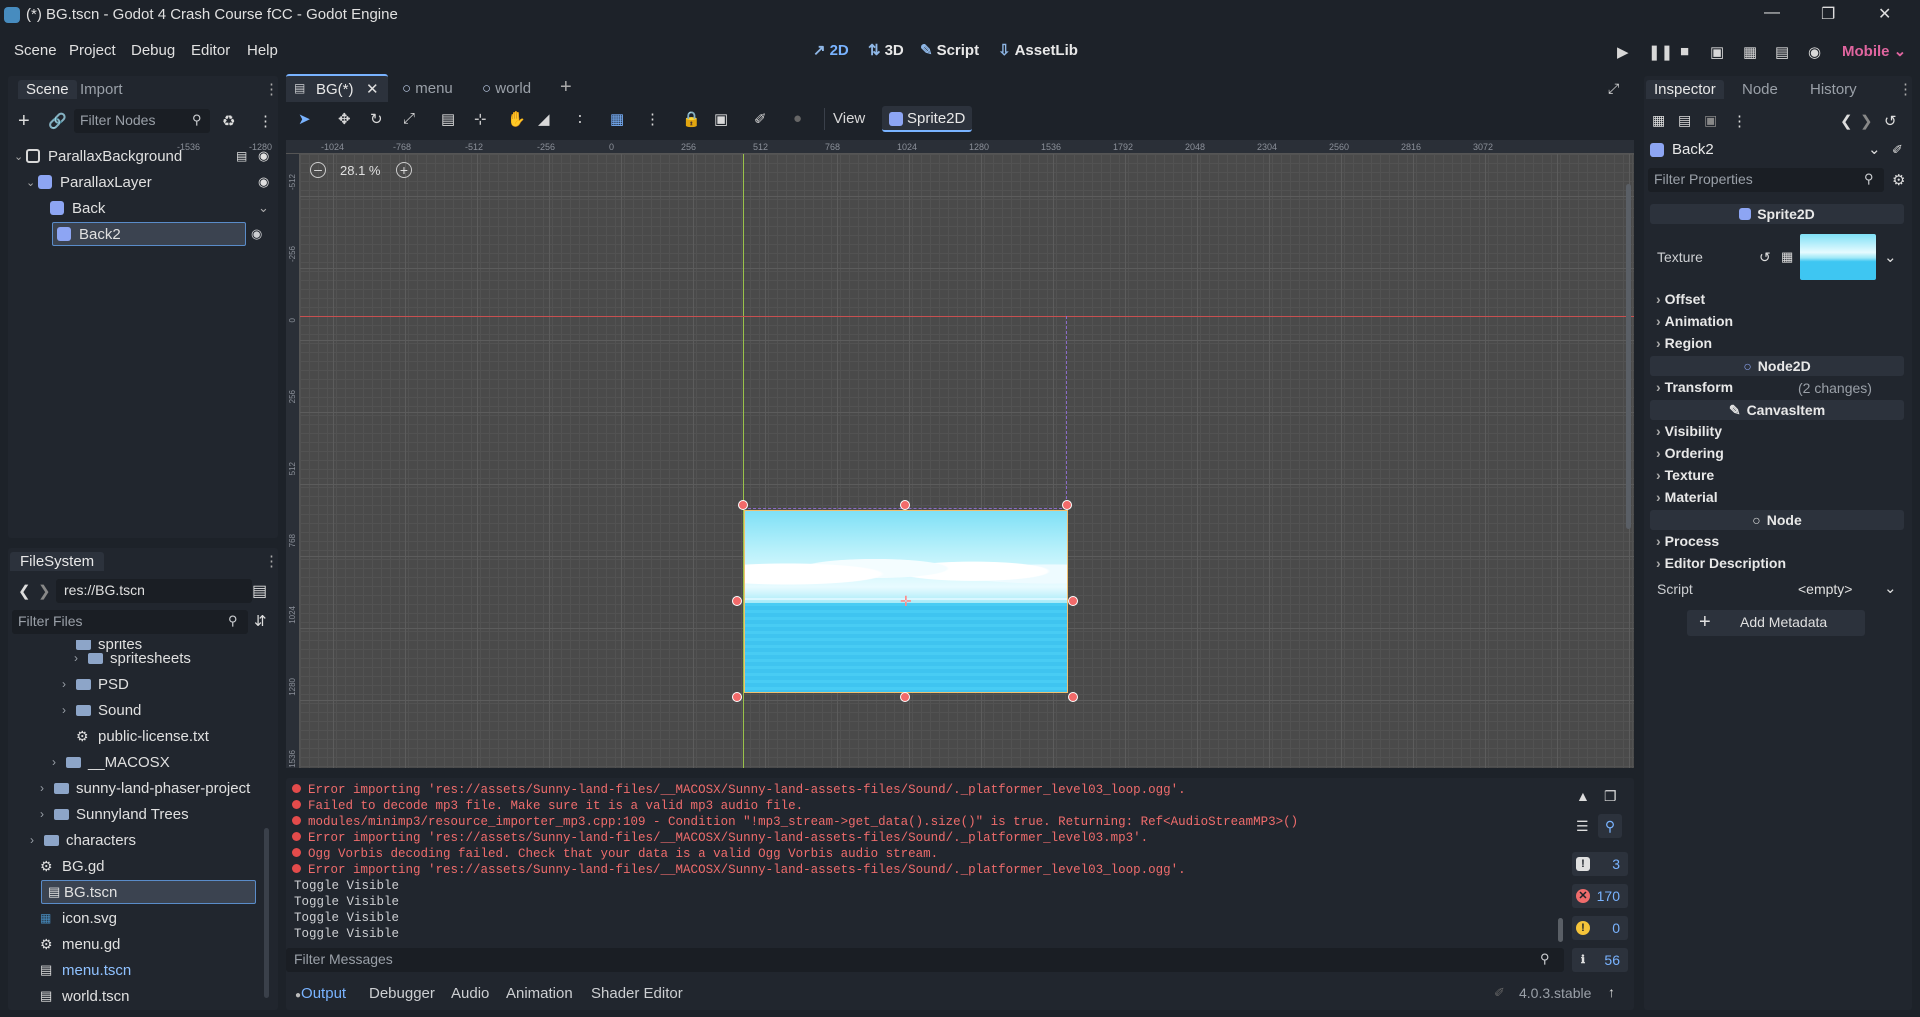 Image resolution: width=1920 pixels, height=1017 pixels. I want to click on file-bg-tscn: ▤ BG.tscn, so click(148, 892).